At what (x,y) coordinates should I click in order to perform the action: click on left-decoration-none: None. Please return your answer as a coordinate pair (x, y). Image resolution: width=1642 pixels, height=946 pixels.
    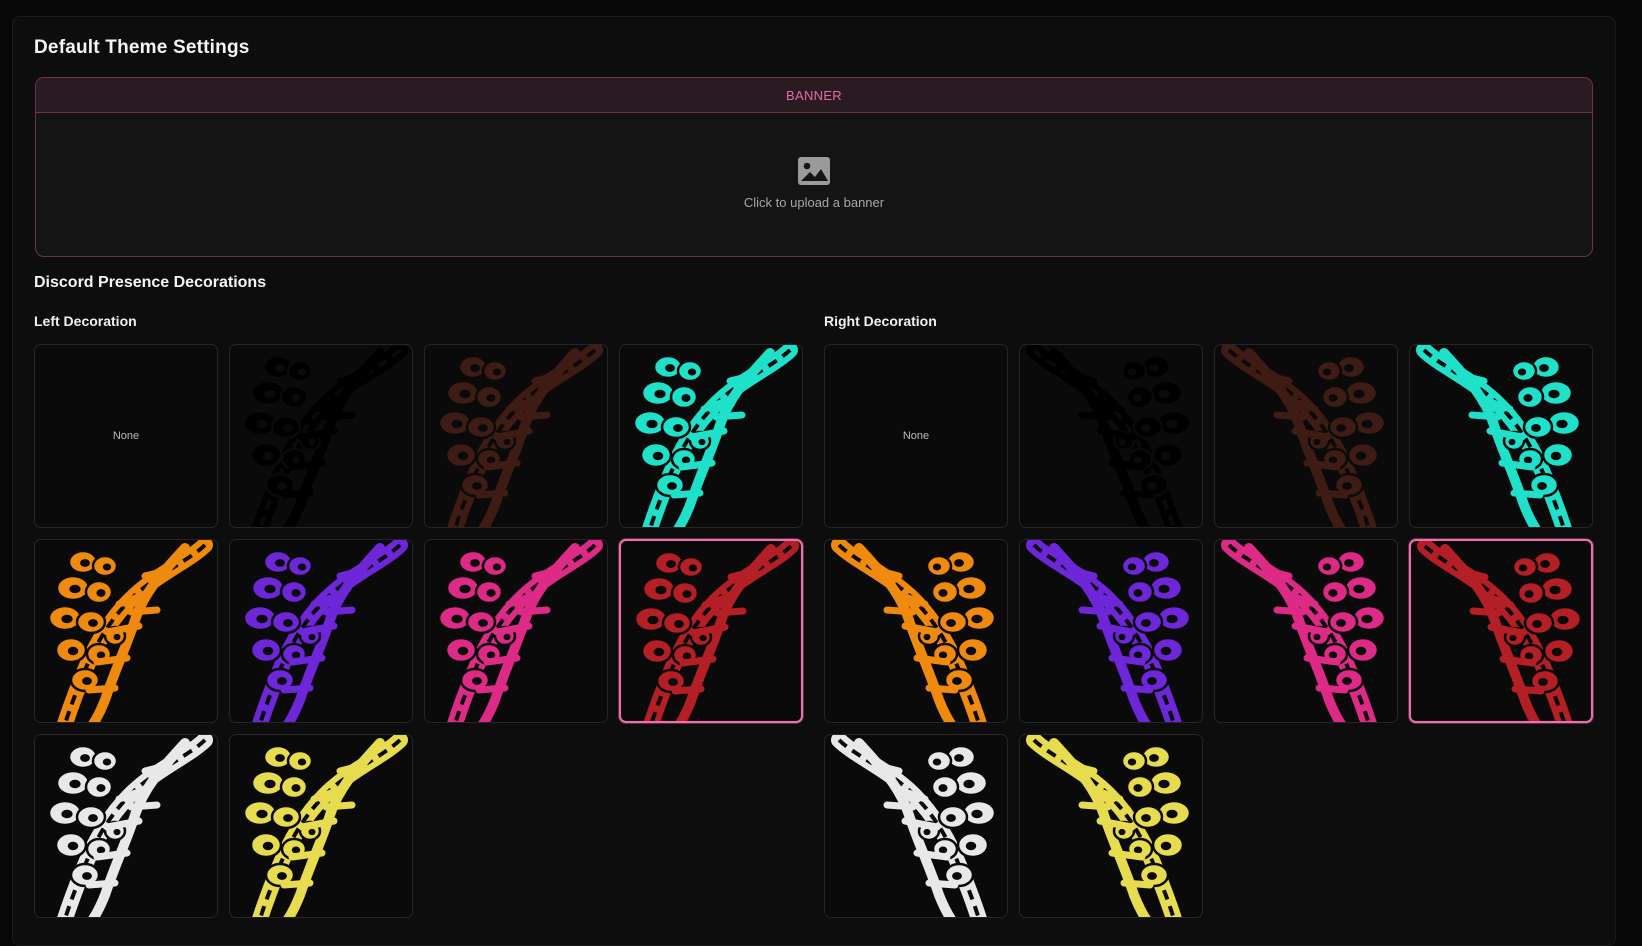
    Looking at the image, I should click on (126, 436).